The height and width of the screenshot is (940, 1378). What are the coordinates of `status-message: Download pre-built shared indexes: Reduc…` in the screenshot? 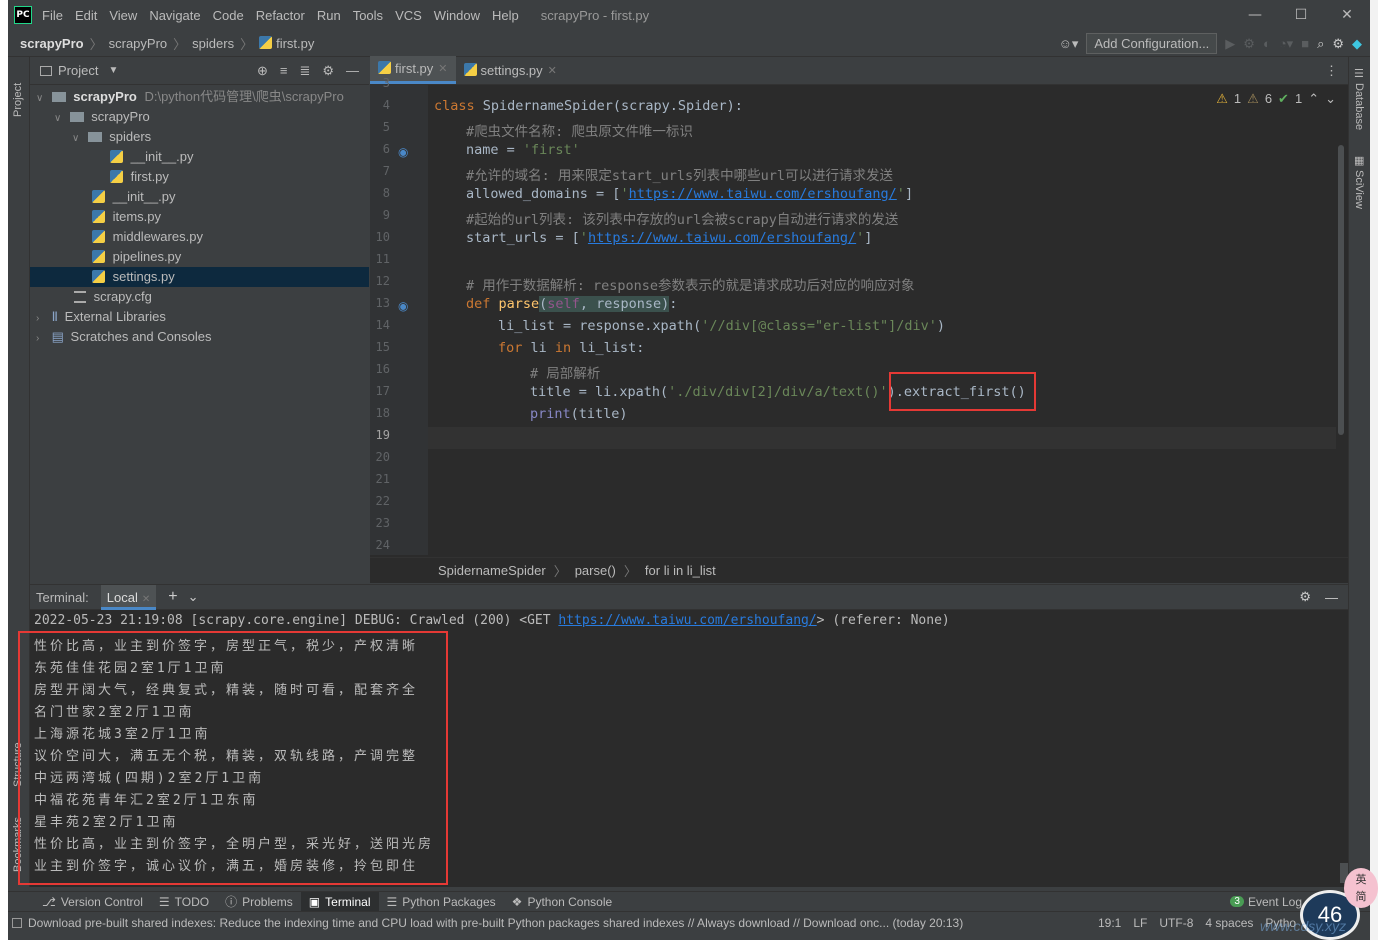 It's located at (548, 923).